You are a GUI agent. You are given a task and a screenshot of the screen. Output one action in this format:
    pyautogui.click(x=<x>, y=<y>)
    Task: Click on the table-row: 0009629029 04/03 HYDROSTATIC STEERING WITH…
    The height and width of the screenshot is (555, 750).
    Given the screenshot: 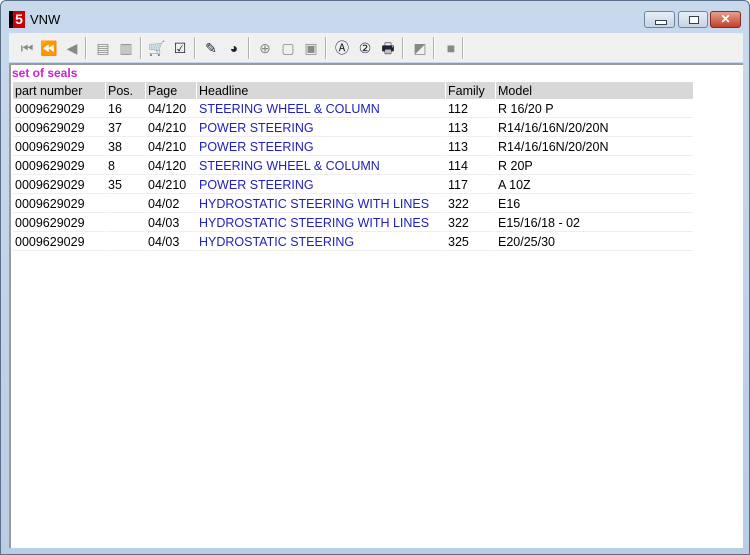 What is the action you would take?
    pyautogui.click(x=353, y=223)
    